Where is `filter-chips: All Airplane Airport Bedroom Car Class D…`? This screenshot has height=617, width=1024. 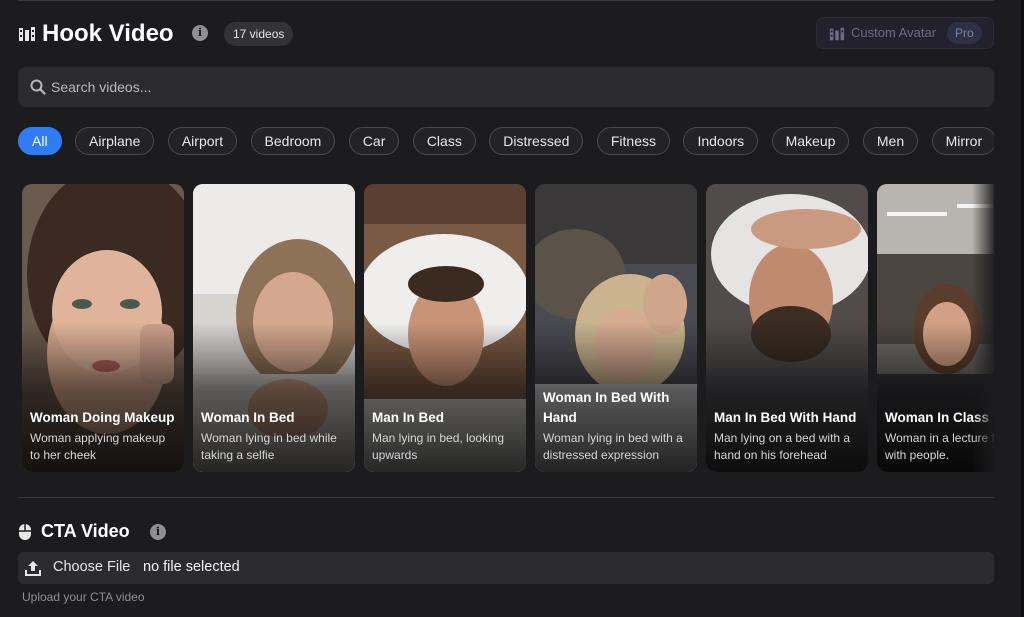 filter-chips: All Airplane Airport Bedroom Car Class D… is located at coordinates (506, 142).